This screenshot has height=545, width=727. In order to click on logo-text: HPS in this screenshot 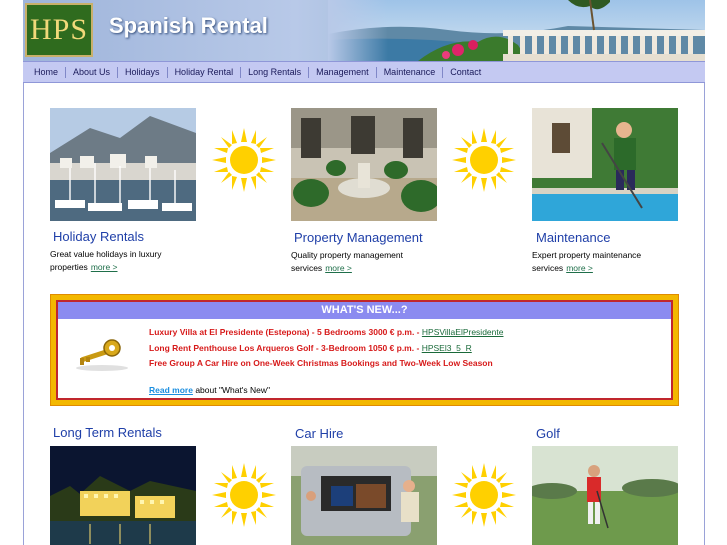, I will do `click(59, 29)`.